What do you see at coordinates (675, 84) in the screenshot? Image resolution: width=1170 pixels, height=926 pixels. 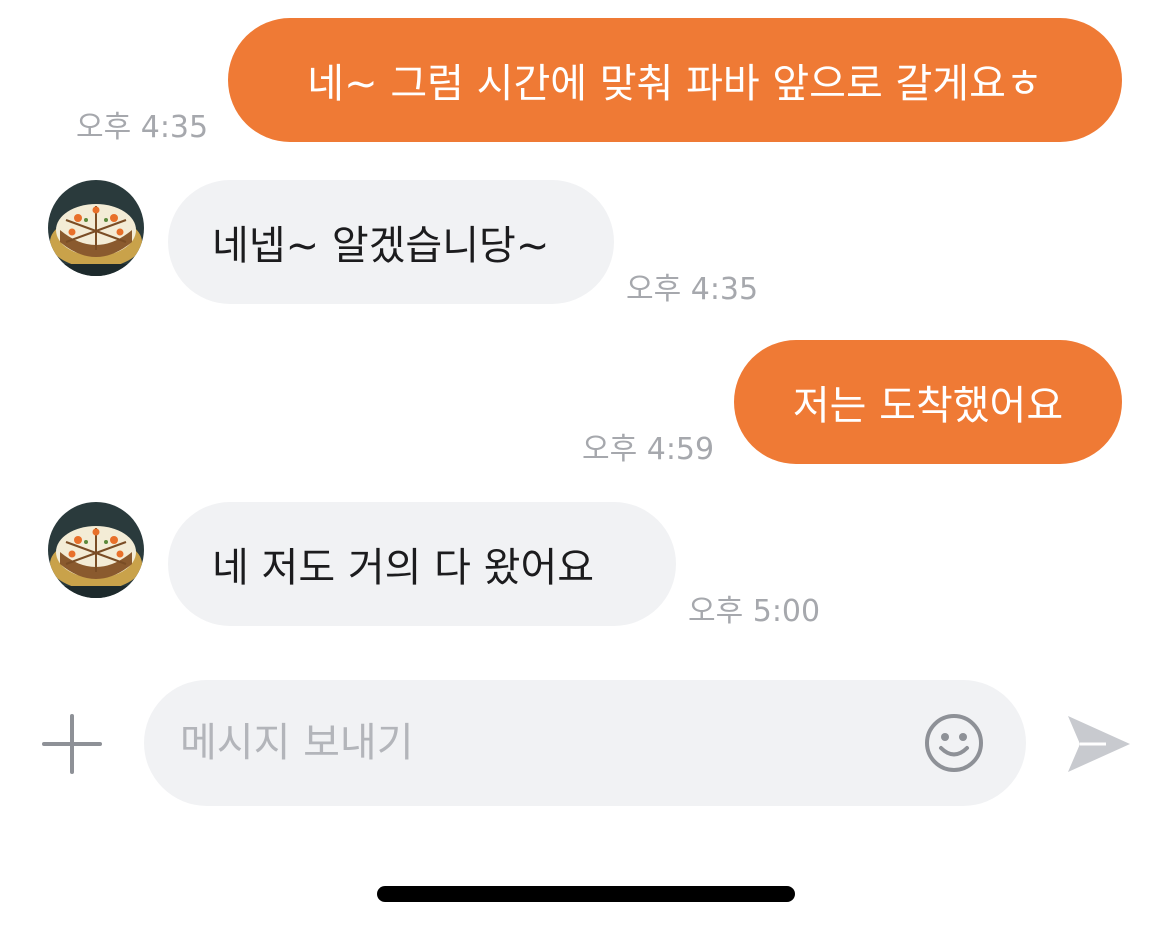 I see `message-text: 네~ 그럼 시간에 맞춰 파바 앞으로 갈게요ㅎ` at bounding box center [675, 84].